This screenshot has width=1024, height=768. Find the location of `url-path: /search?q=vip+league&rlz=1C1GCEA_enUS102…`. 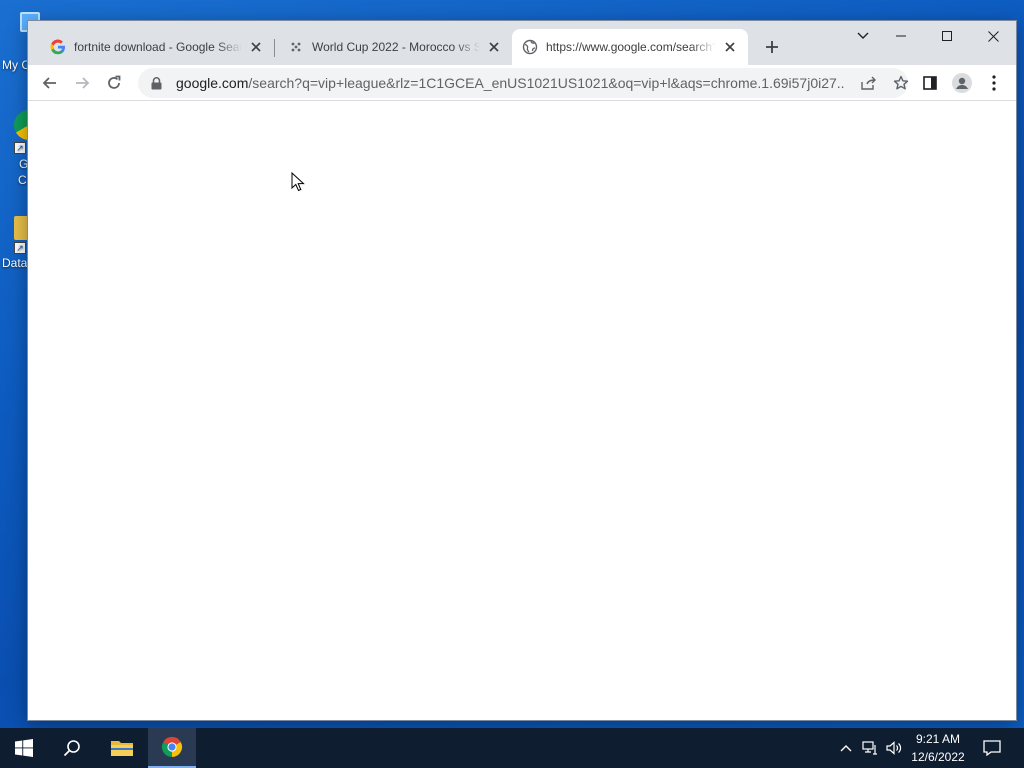

url-path: /search?q=vip+league&rlz=1C1GCEA_enUS102… is located at coordinates (546, 83).